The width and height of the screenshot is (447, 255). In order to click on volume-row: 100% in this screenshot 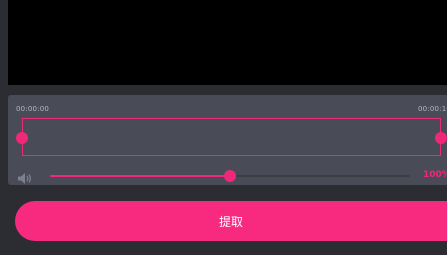, I will do `click(227, 176)`.